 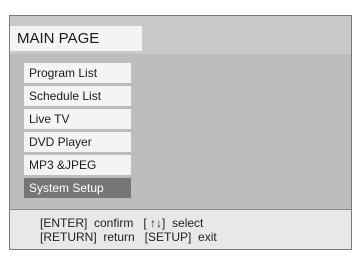 What do you see at coordinates (76, 38) in the screenshot?
I see `page-title: MAIN PAGE` at bounding box center [76, 38].